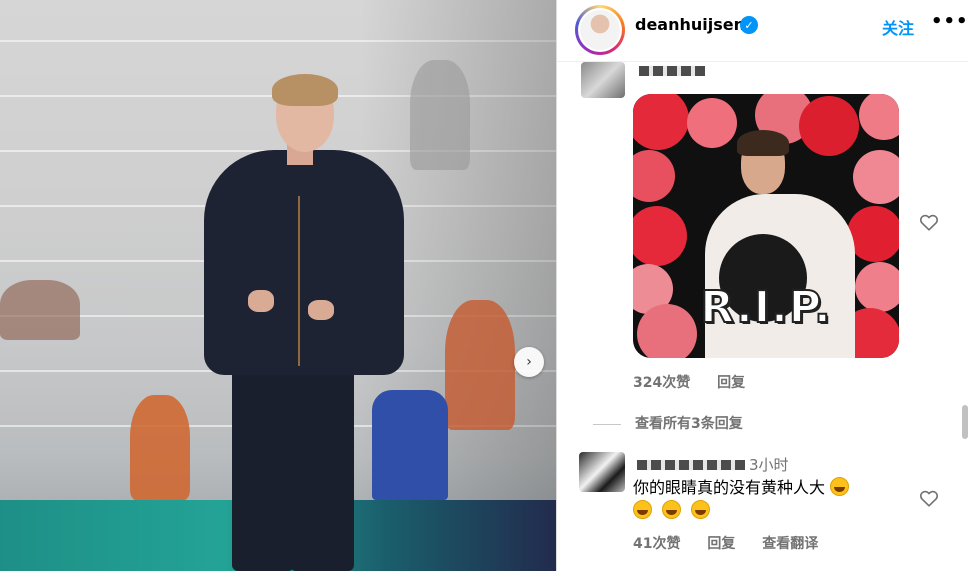 This screenshot has width=968, height=571. What do you see at coordinates (690, 24) in the screenshot?
I see `username-link: deanhuijsen` at bounding box center [690, 24].